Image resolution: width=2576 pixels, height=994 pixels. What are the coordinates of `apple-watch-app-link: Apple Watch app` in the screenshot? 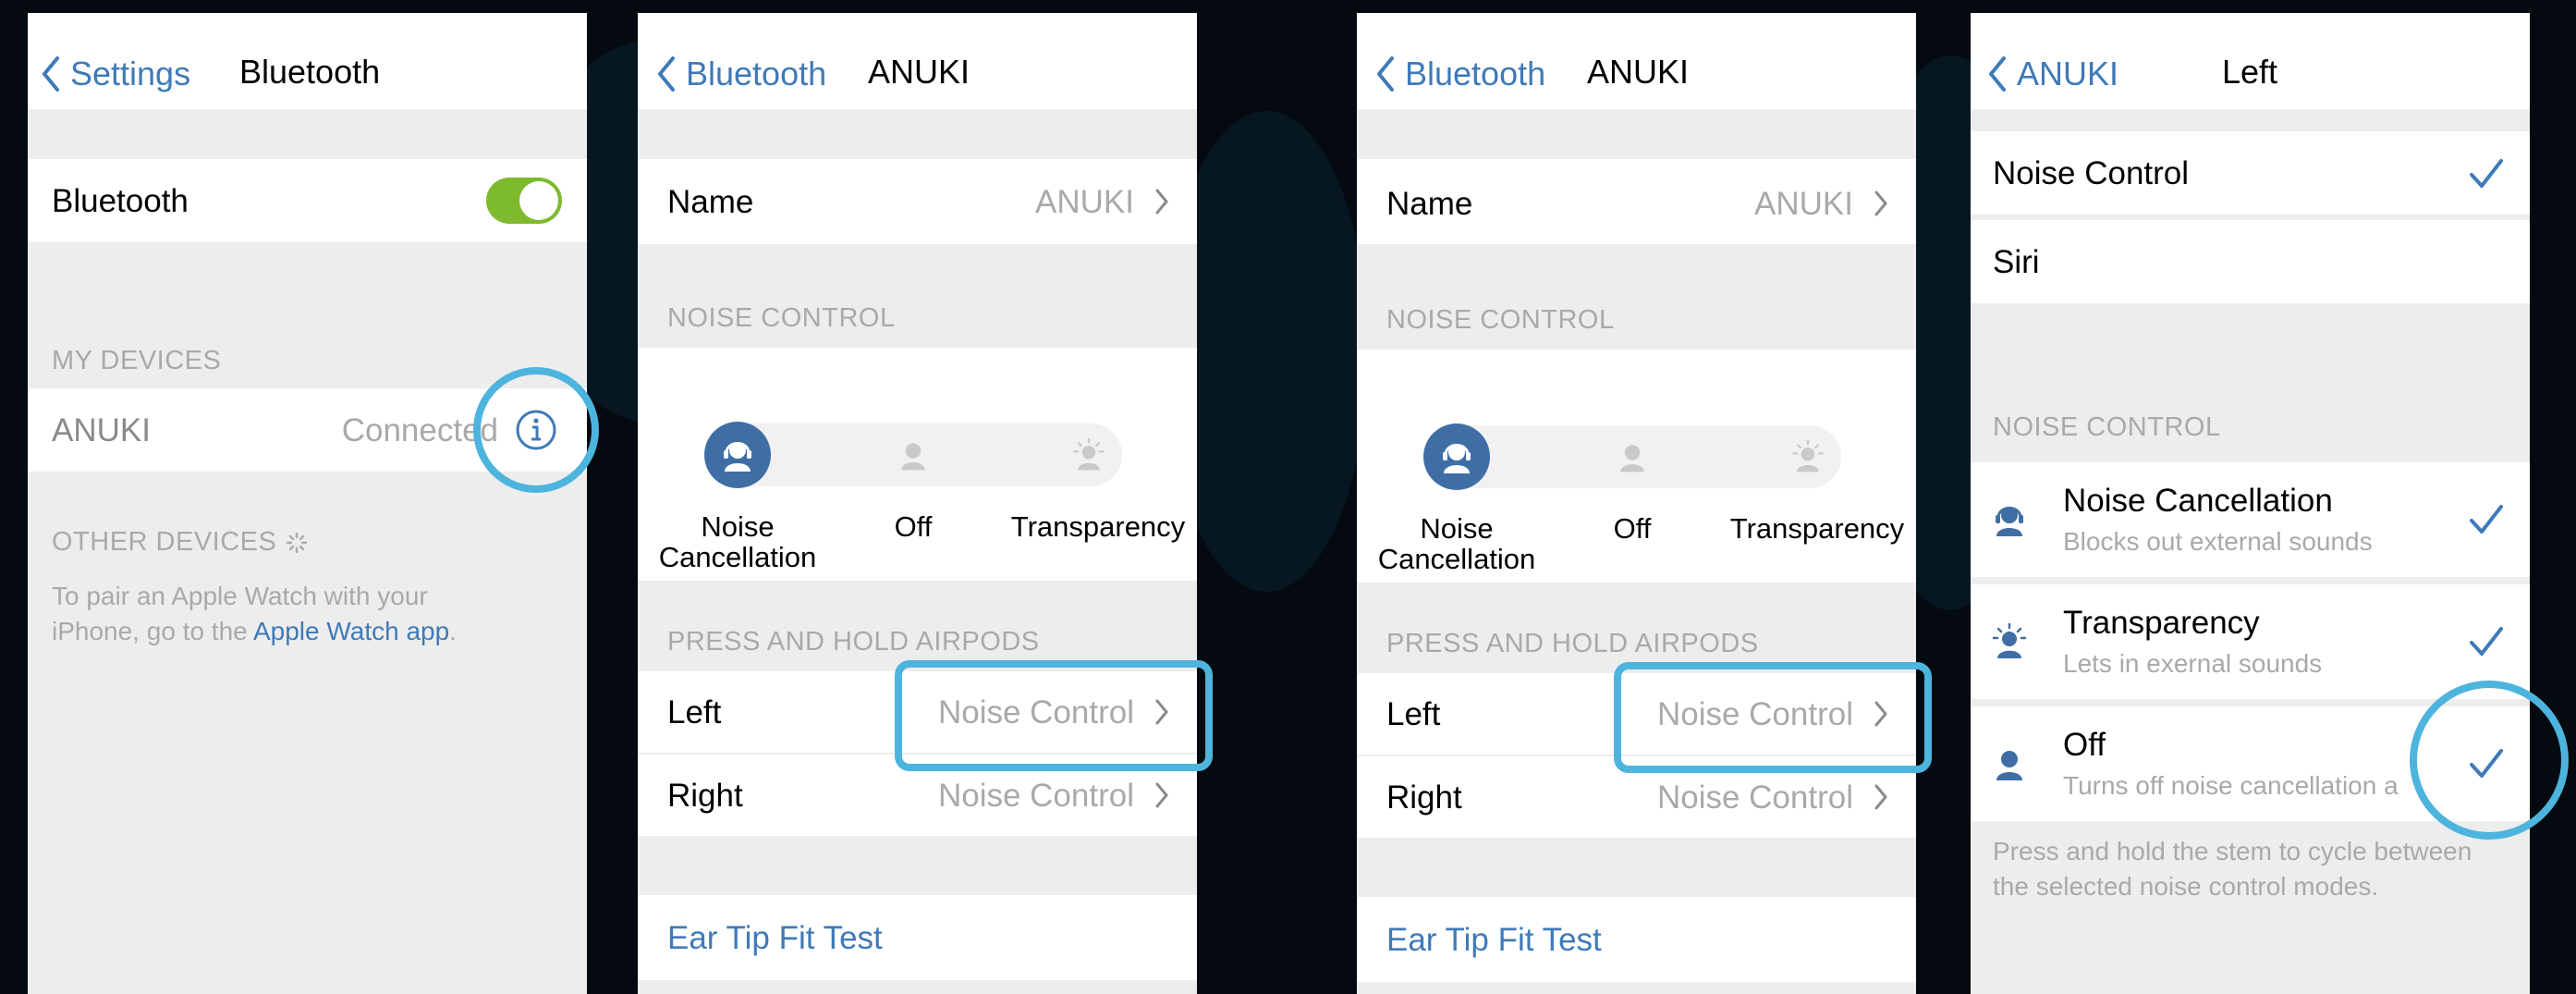 It's located at (351, 631).